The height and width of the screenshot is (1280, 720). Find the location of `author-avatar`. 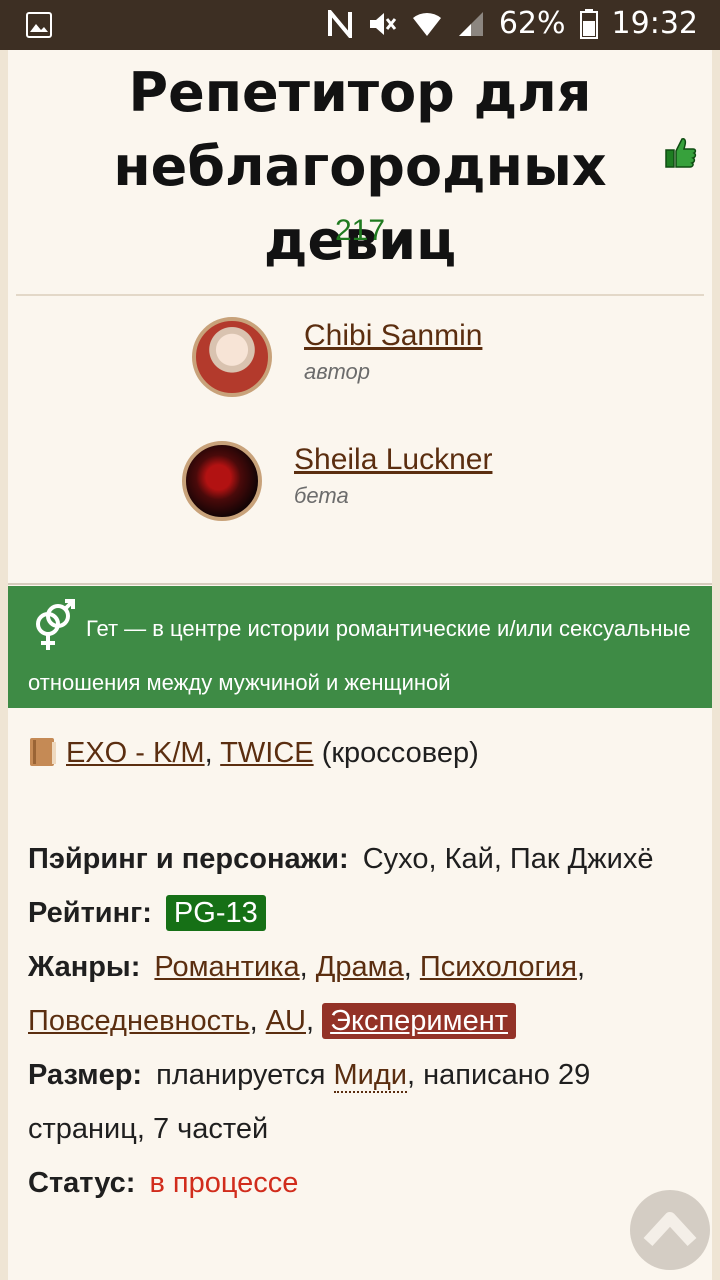

author-avatar is located at coordinates (232, 357).